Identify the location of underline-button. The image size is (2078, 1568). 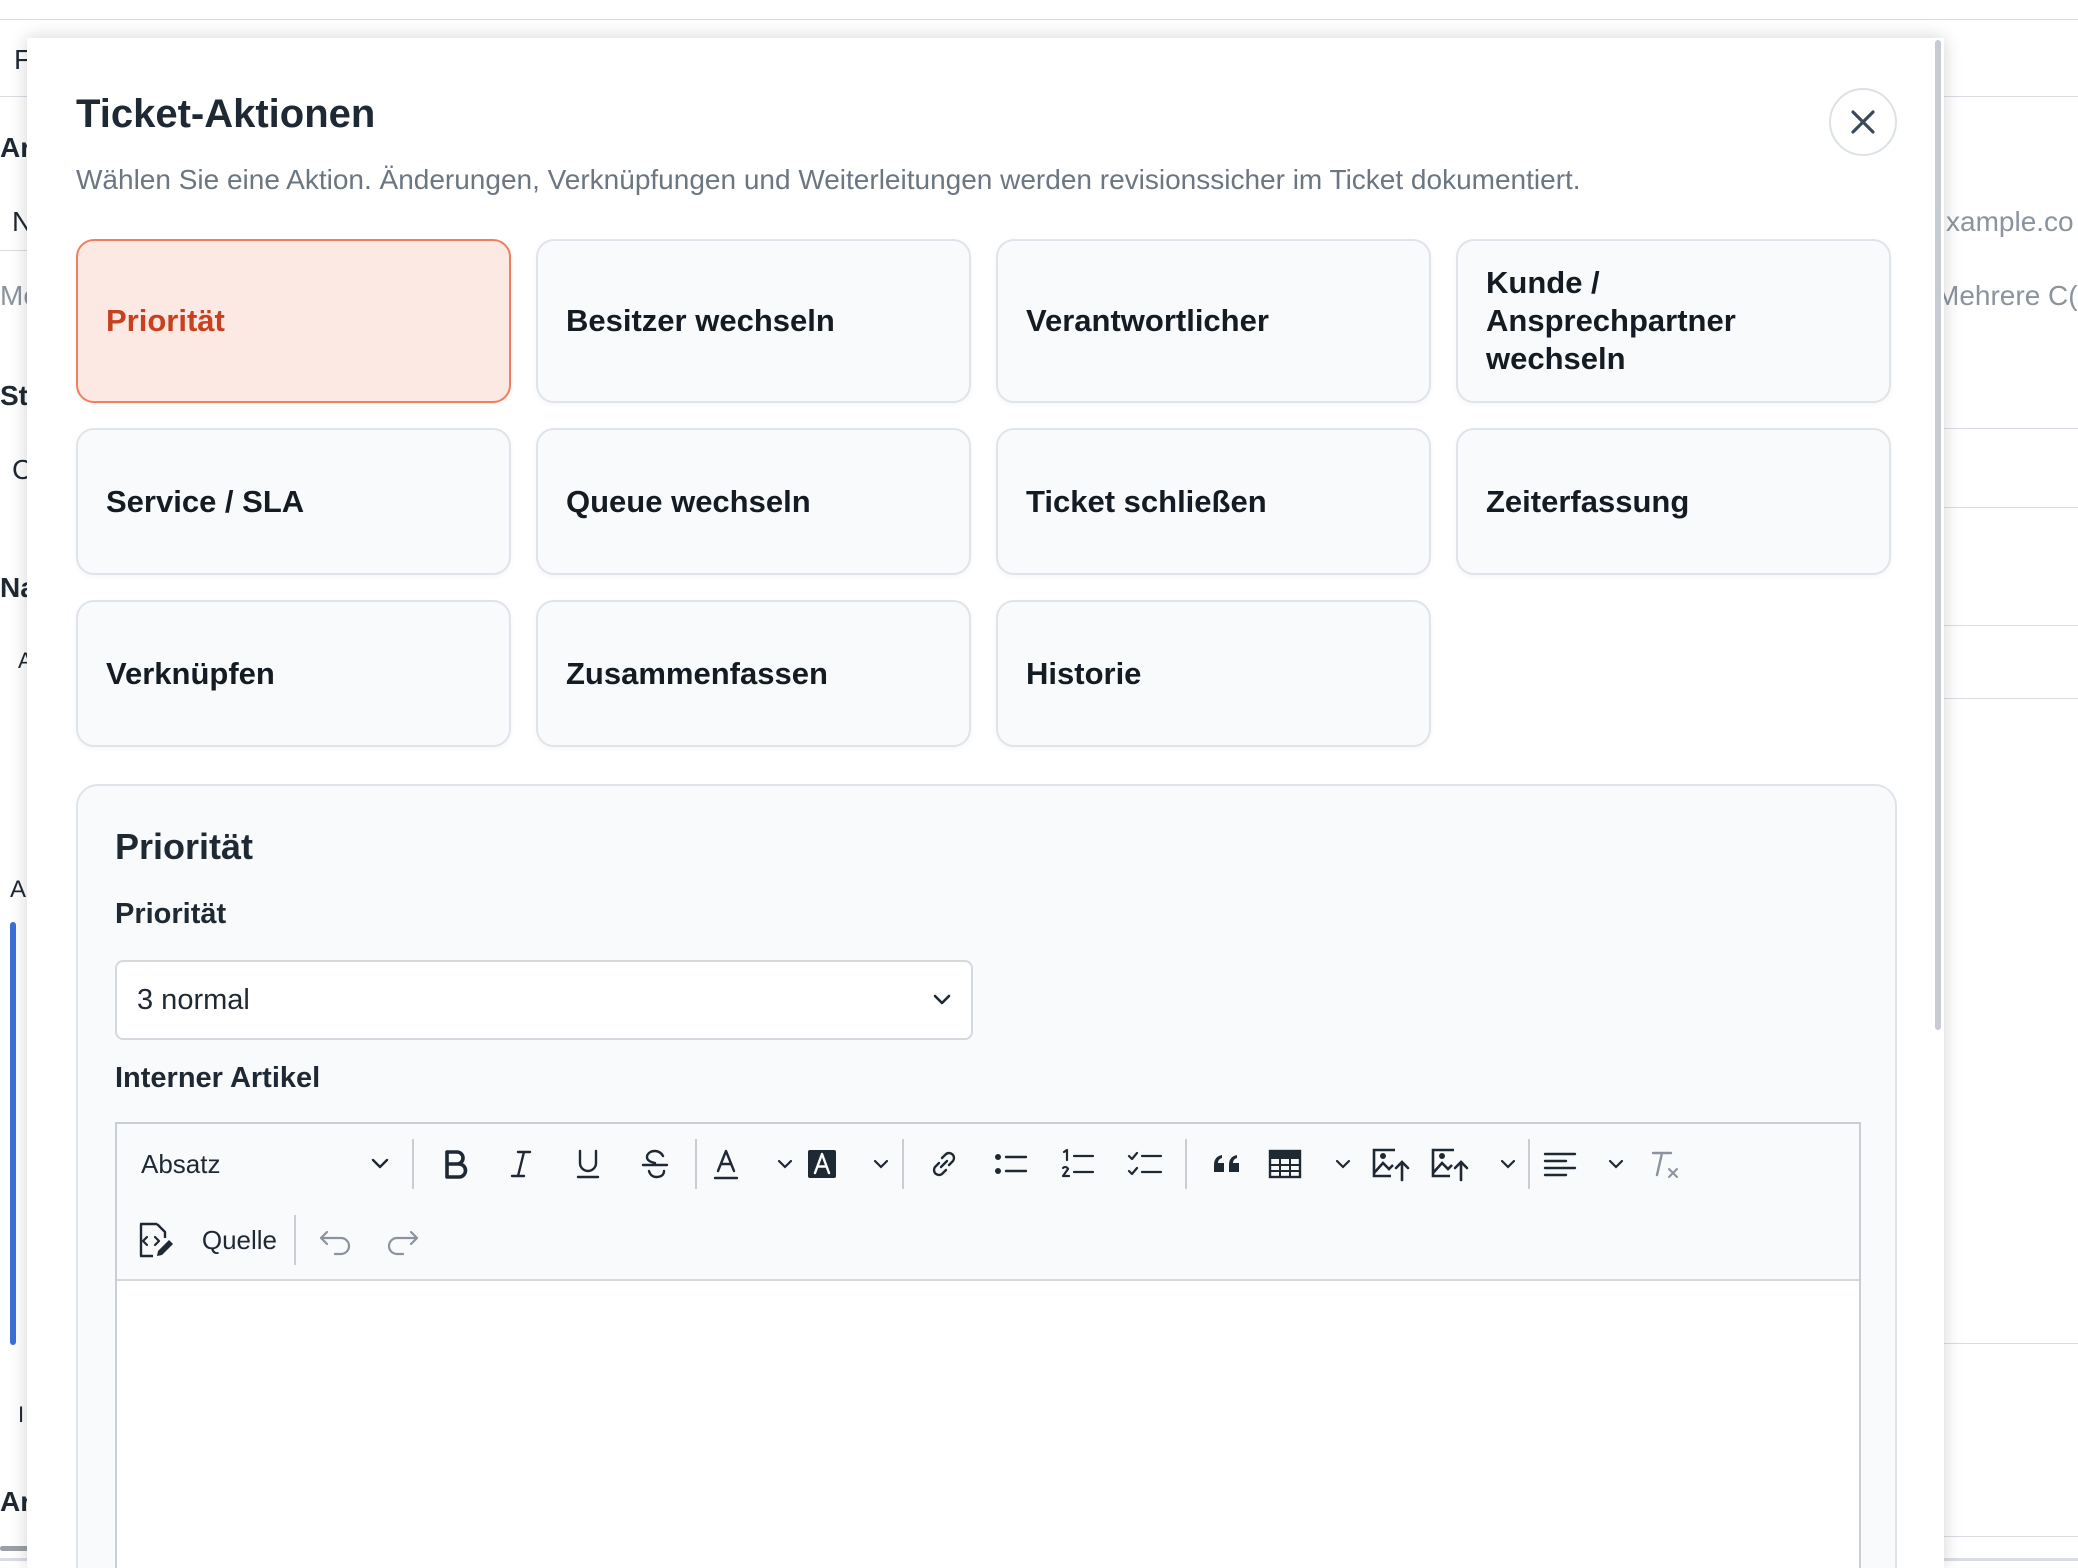
(588, 1164).